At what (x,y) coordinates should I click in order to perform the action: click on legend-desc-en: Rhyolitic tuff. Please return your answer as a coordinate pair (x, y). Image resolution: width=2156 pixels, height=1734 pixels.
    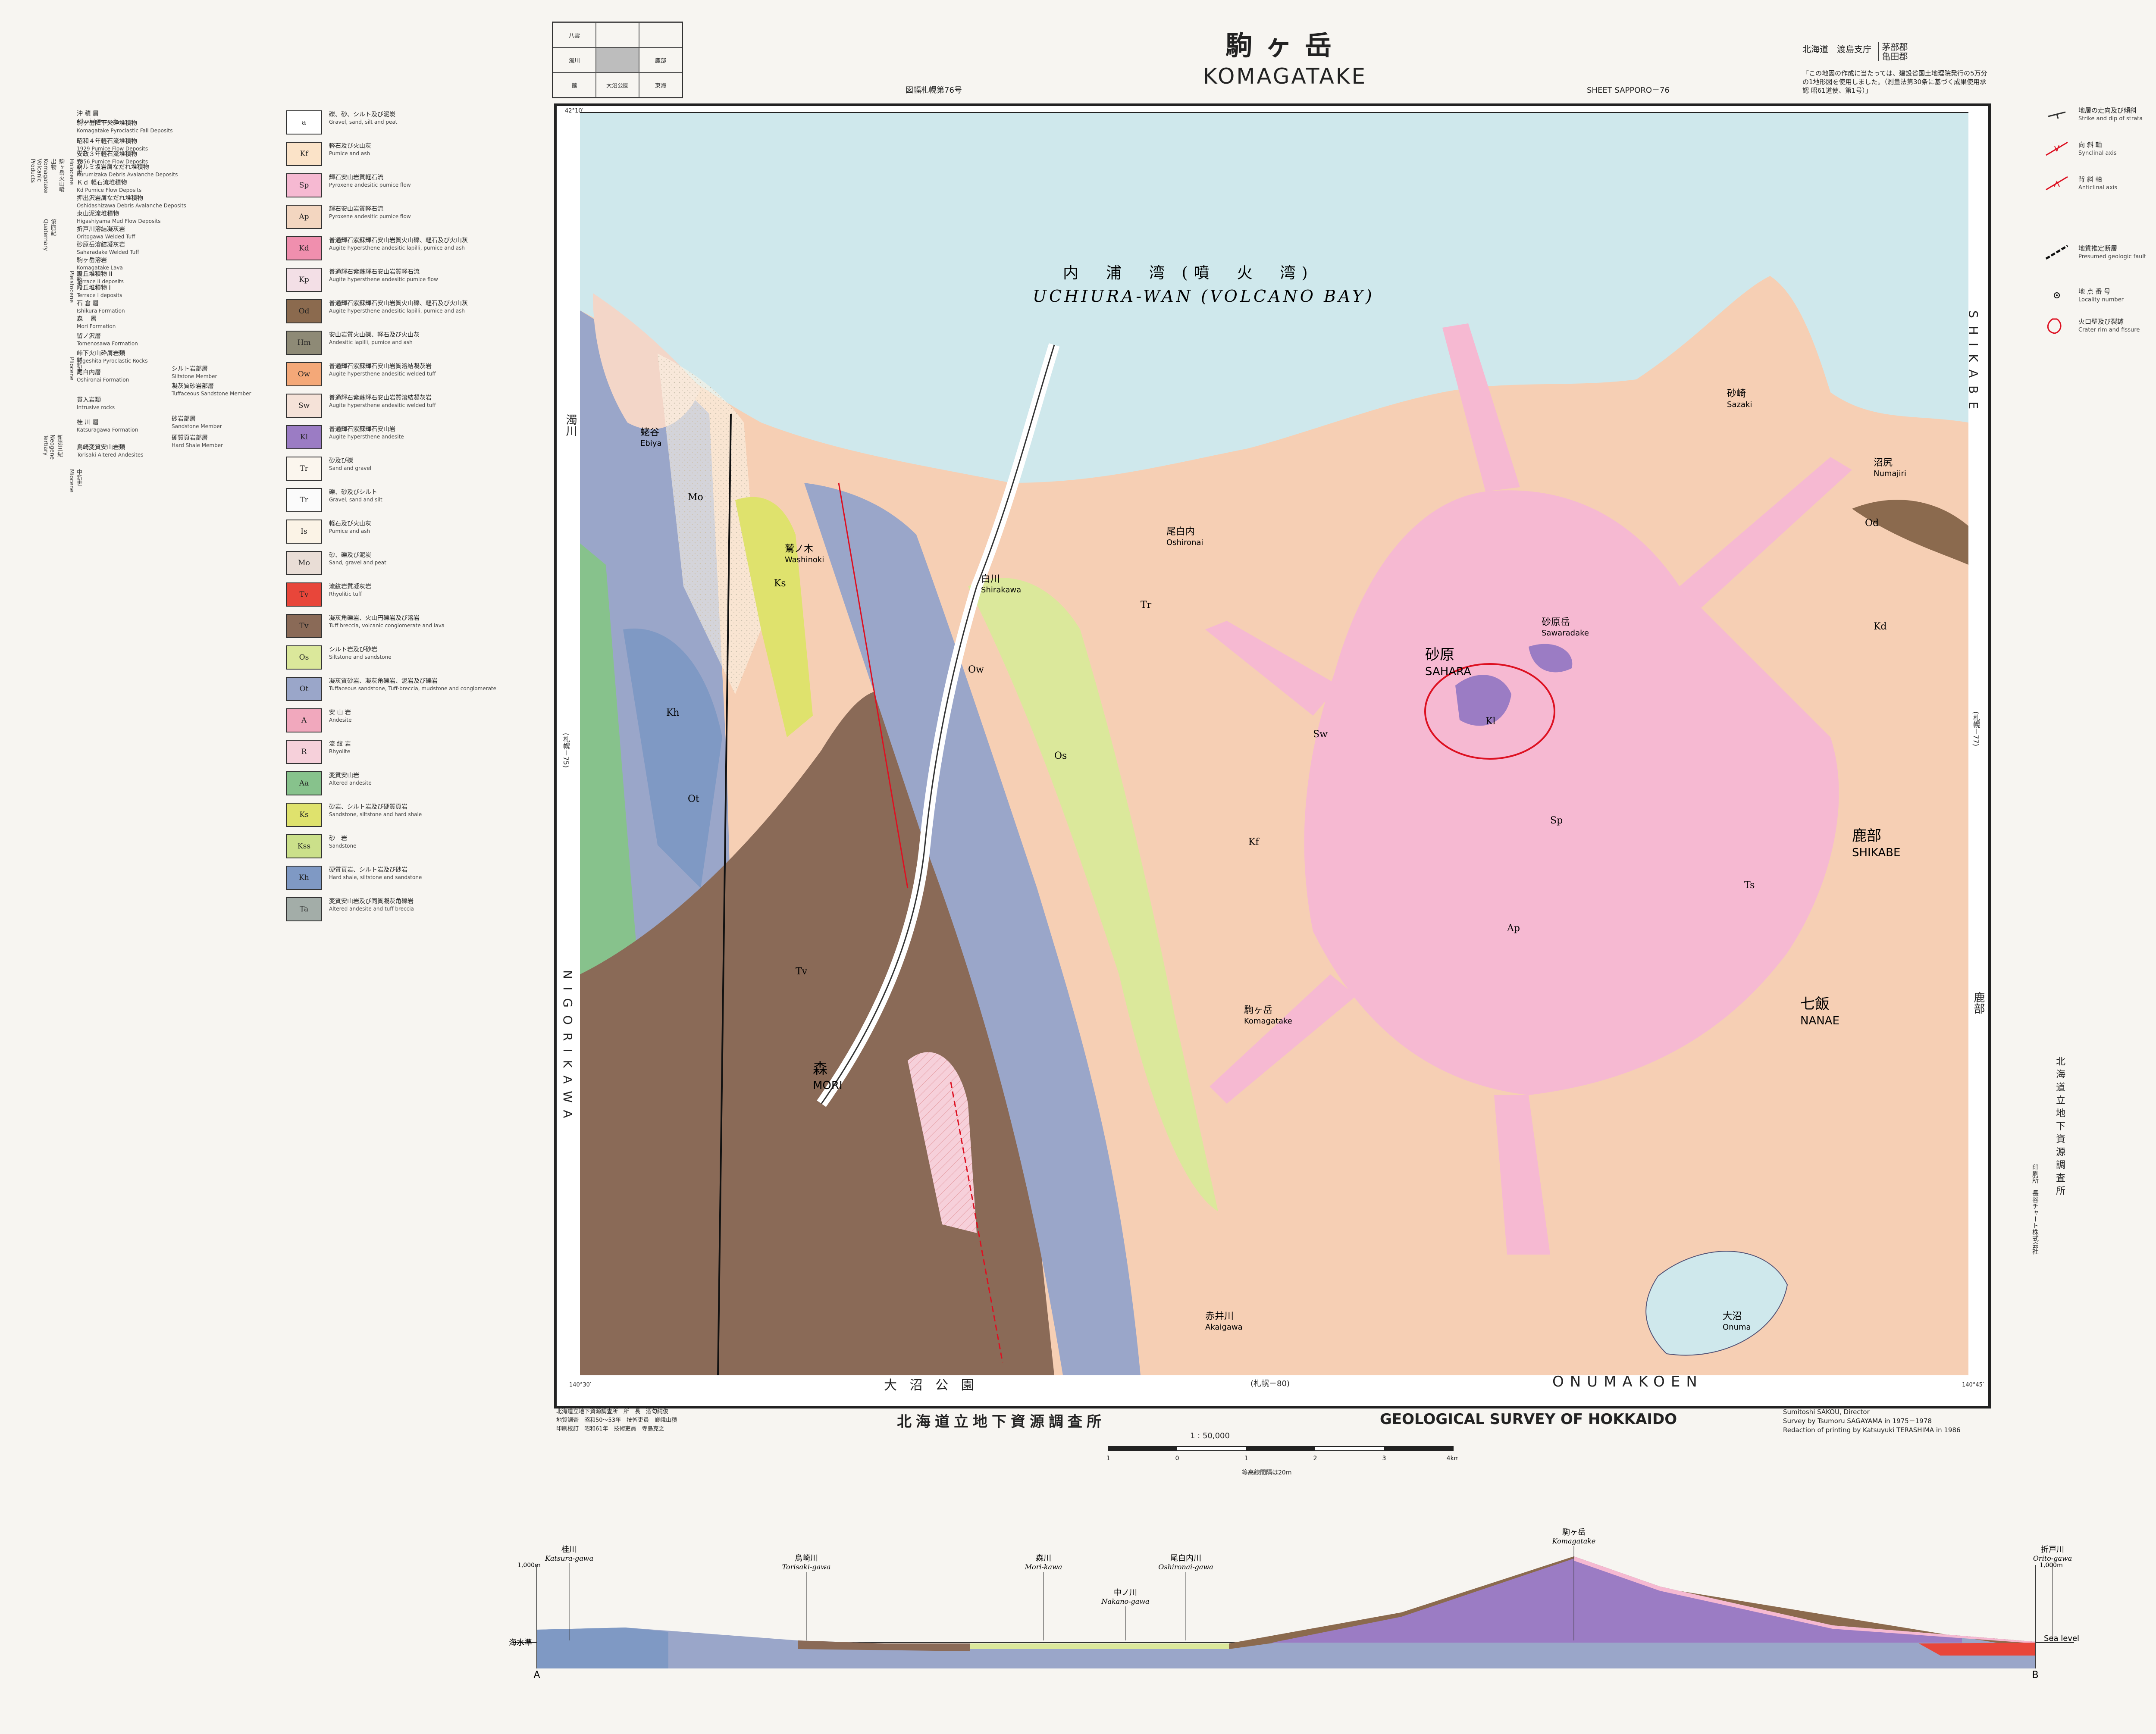
    Looking at the image, I should click on (345, 594).